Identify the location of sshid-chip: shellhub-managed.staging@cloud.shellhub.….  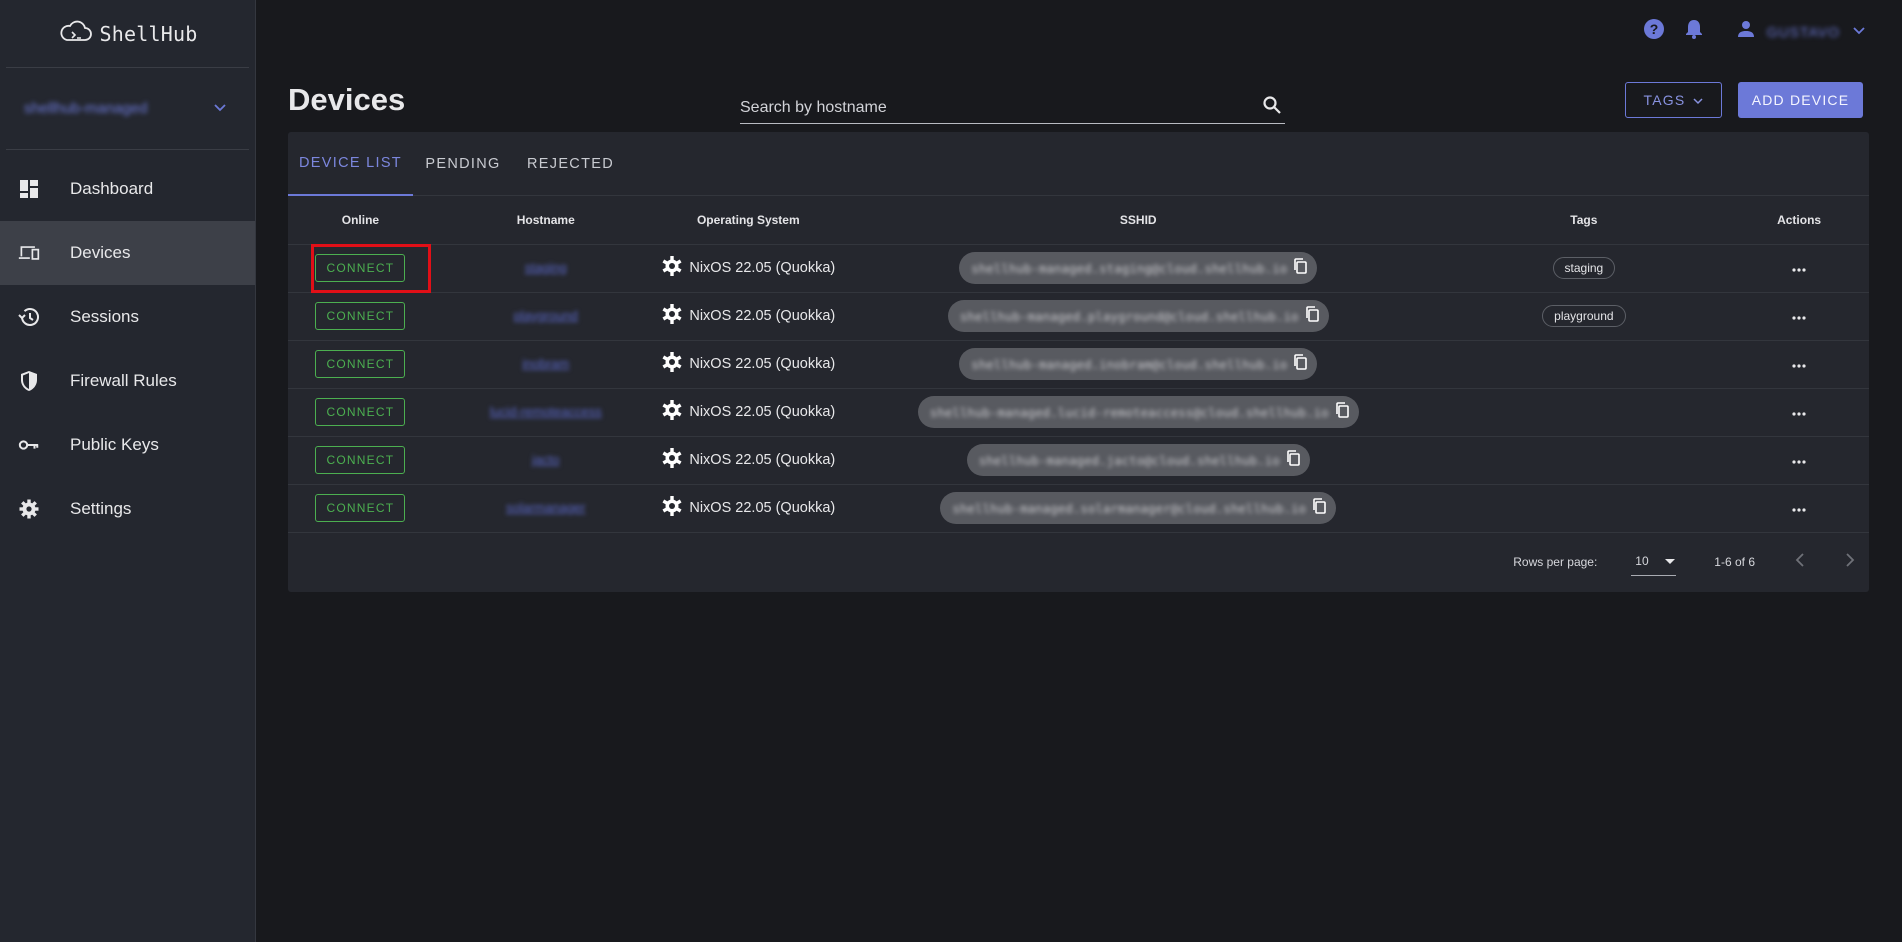
(1138, 268).